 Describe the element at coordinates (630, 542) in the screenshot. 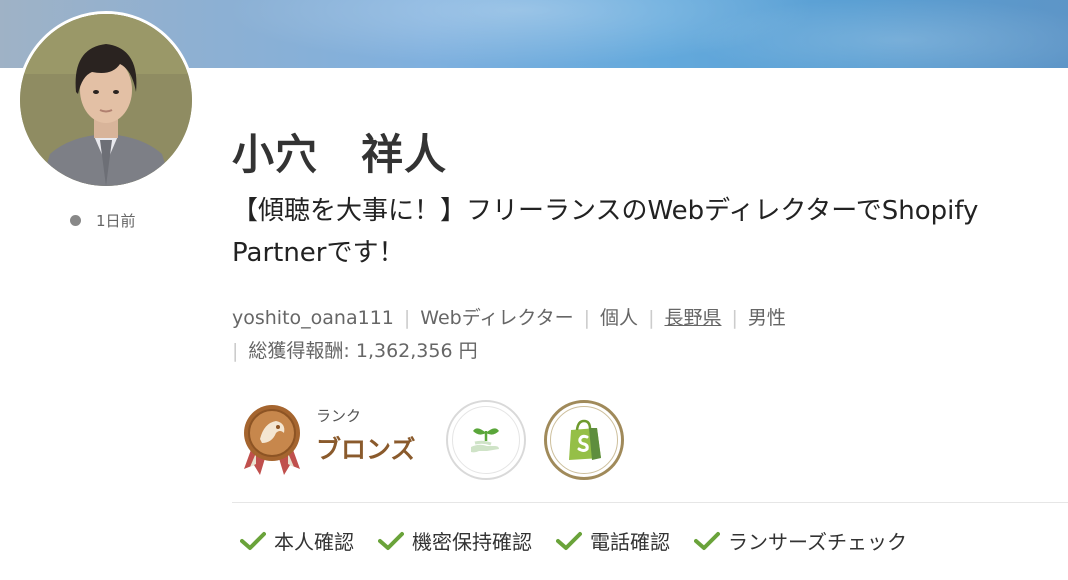

I see `verification-label: 電話確認` at that location.